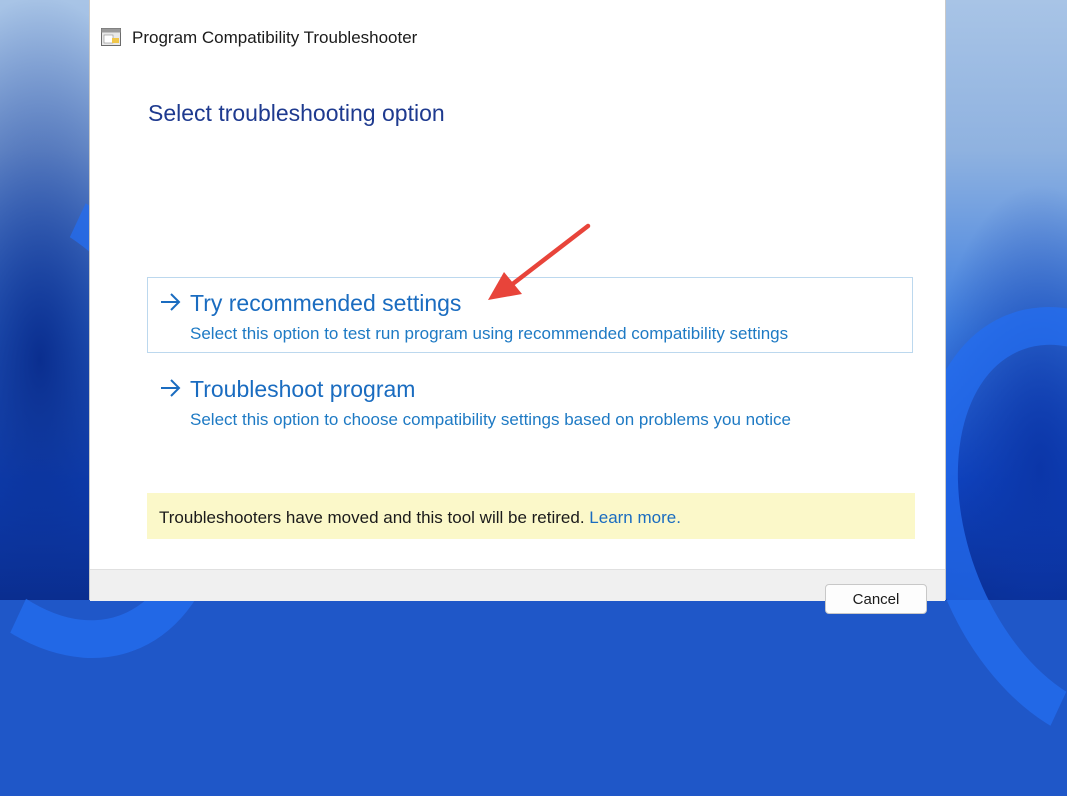 The image size is (1067, 796). What do you see at coordinates (876, 599) in the screenshot?
I see `cancel-button: Cancel` at bounding box center [876, 599].